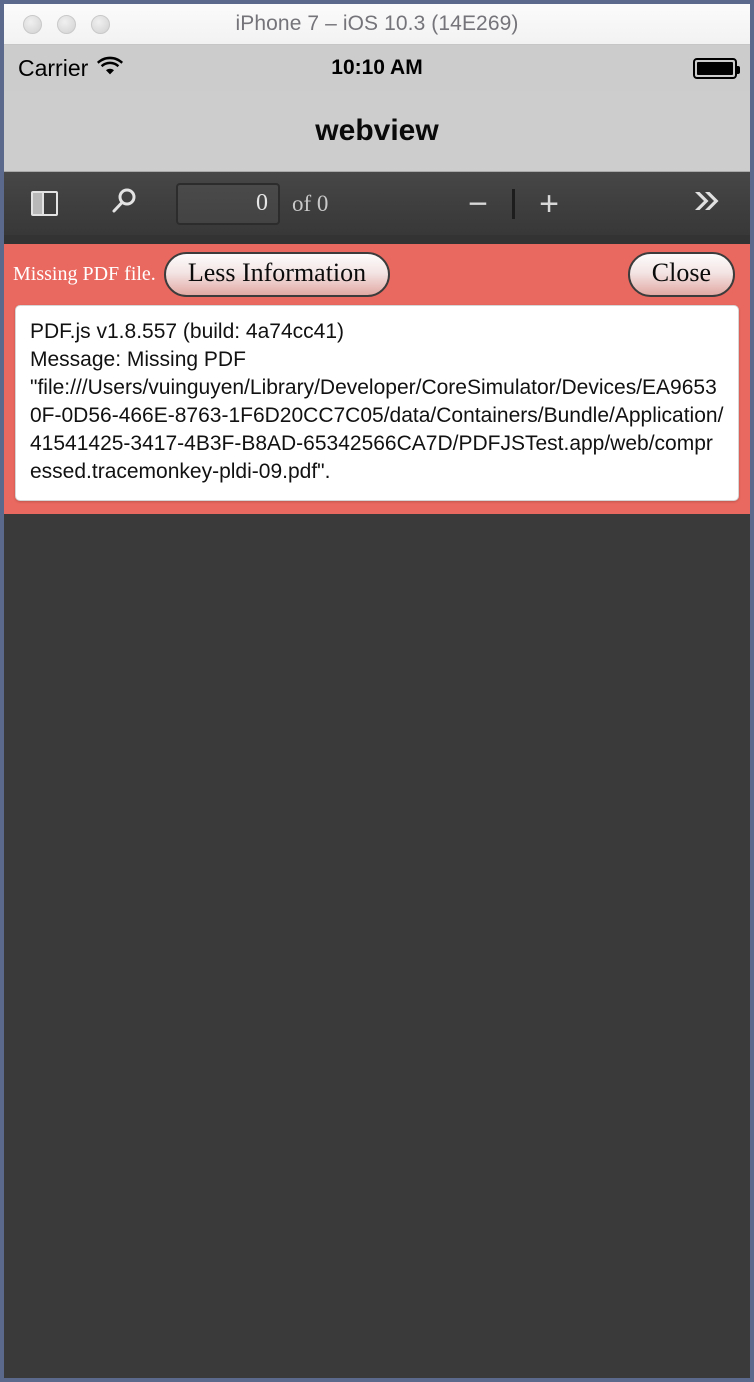 The image size is (754, 1382). What do you see at coordinates (187, 331) in the screenshot?
I see `error-version-line: PDF.js v1.8.557 (build: 4a74cc41)` at bounding box center [187, 331].